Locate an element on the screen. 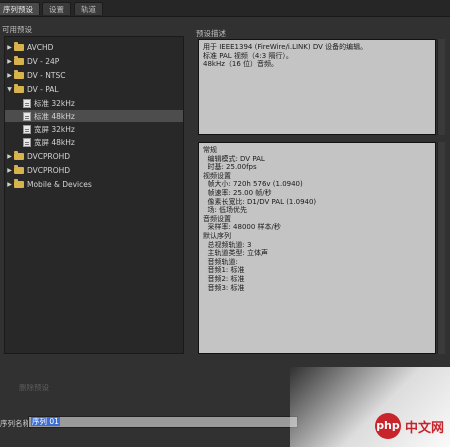  details-line: 编辑模式: DV PAL is located at coordinates (234, 158).